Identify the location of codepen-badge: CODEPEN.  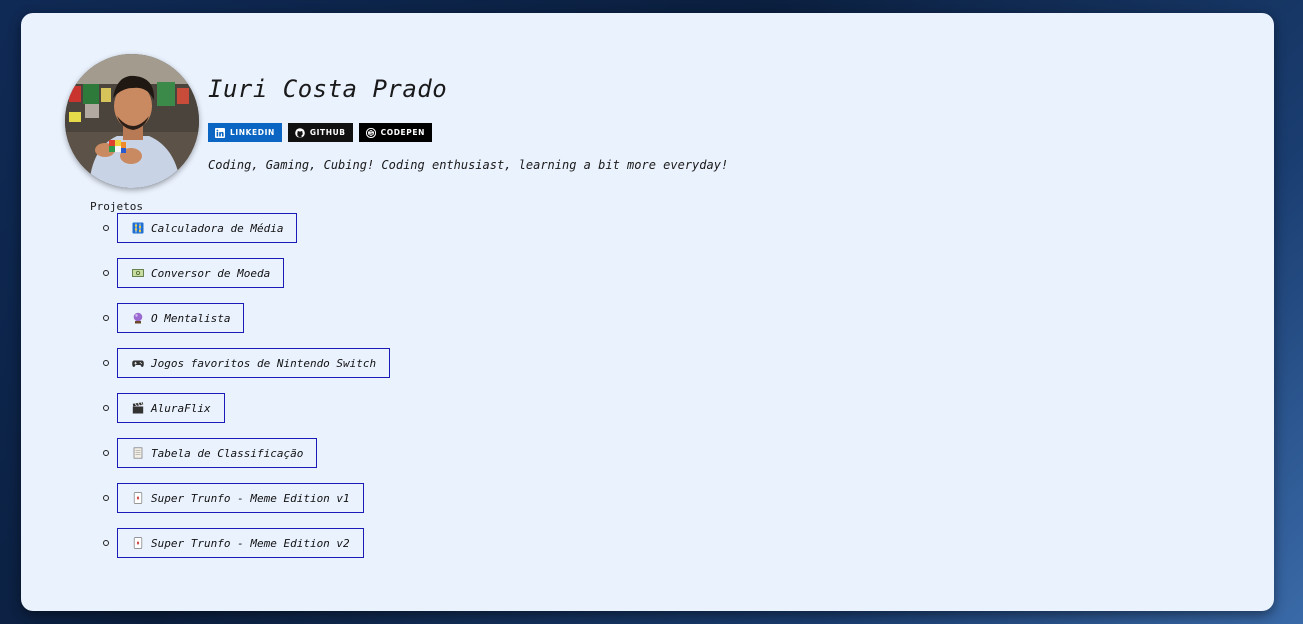
(395, 132).